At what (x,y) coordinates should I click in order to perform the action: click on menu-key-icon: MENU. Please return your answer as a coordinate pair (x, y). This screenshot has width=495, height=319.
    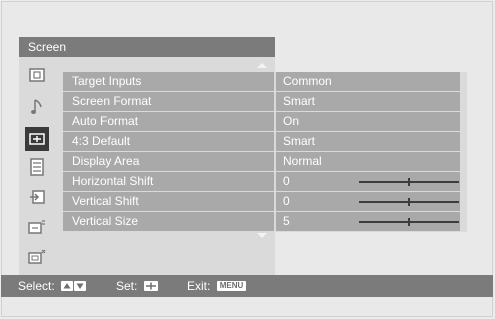
    Looking at the image, I should click on (231, 285).